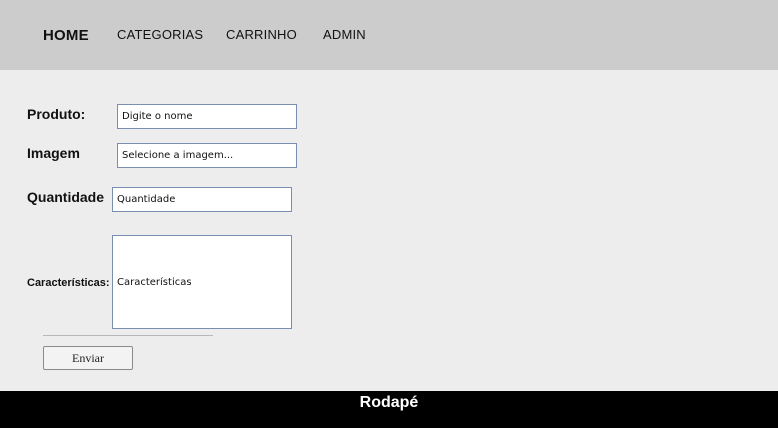 The image size is (778, 428). What do you see at coordinates (261, 34) in the screenshot?
I see `nav-cart-link: CARRINHO` at bounding box center [261, 34].